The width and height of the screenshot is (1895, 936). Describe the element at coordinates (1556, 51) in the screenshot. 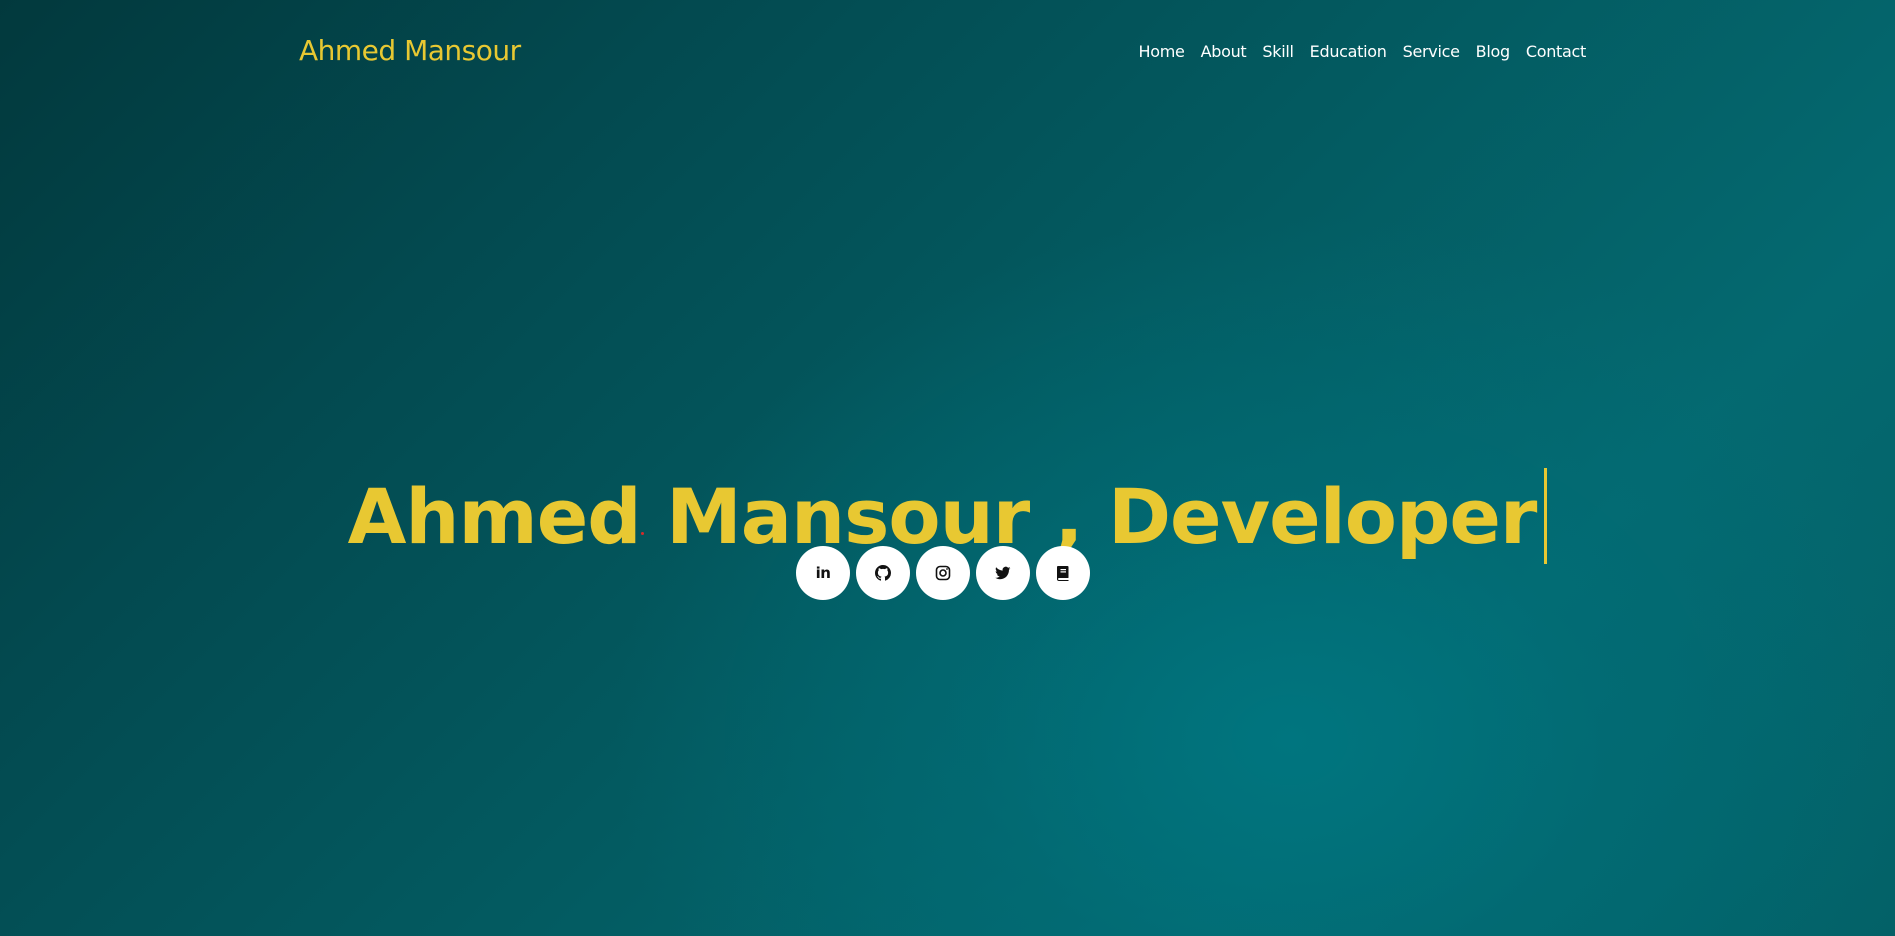

I see `nav-link-contact: Contact` at that location.